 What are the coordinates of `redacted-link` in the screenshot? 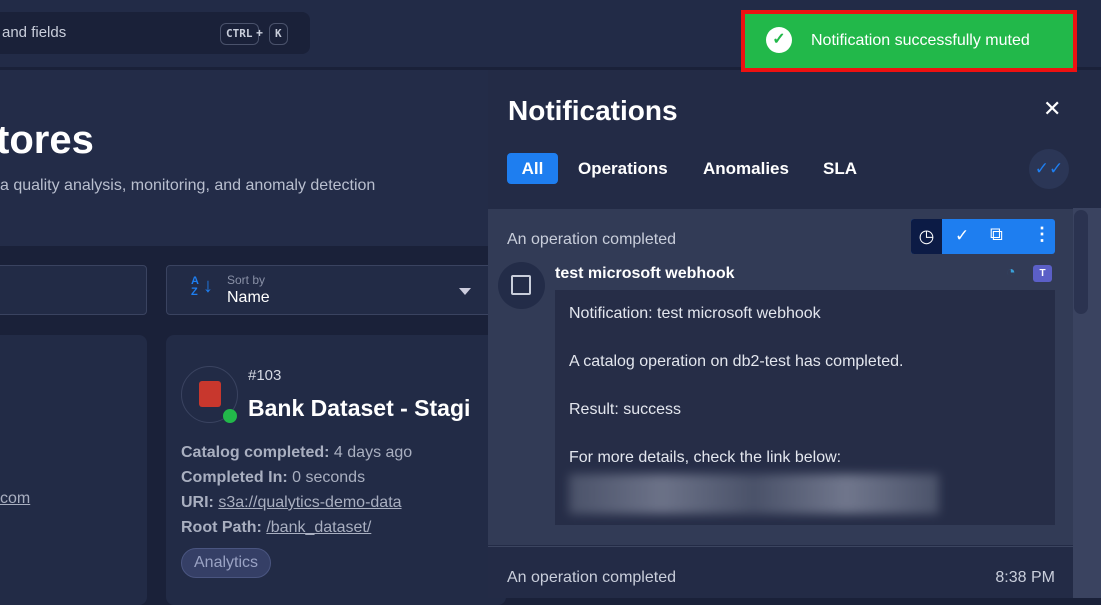 It's located at (754, 494).